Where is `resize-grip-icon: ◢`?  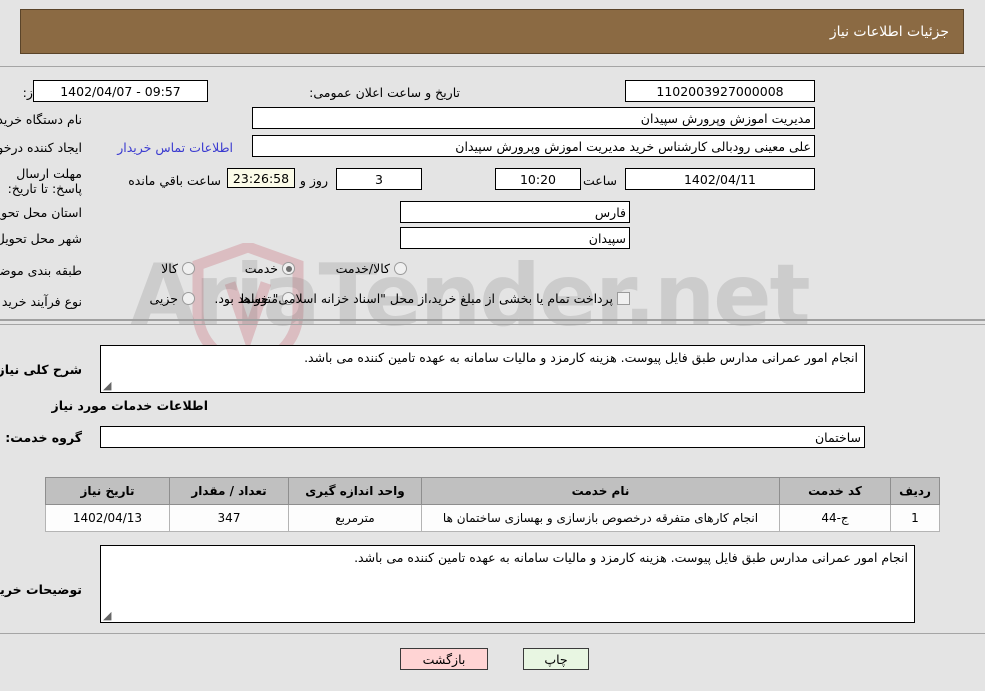
resize-grip-icon: ◢ is located at coordinates (108, 385).